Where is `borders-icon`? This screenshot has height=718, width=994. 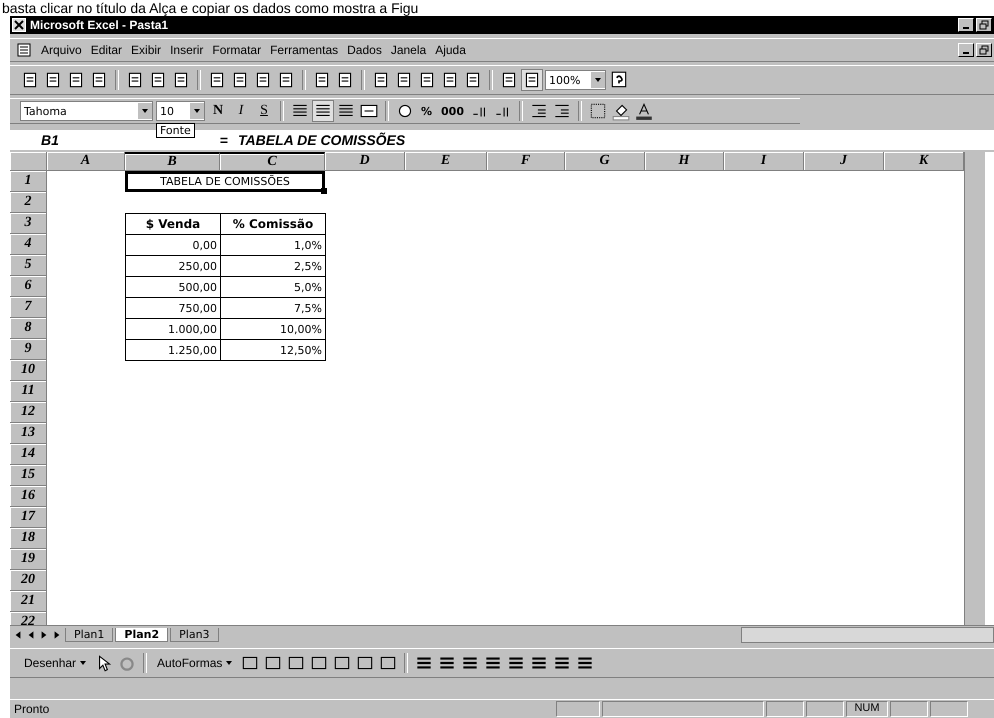
borders-icon is located at coordinates (598, 111).